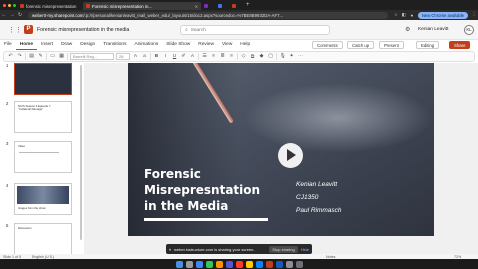 Image resolution: width=478 pixels, height=269 pixels. Describe the element at coordinates (14, 5) in the screenshot. I see `zoom-window-button` at that location.